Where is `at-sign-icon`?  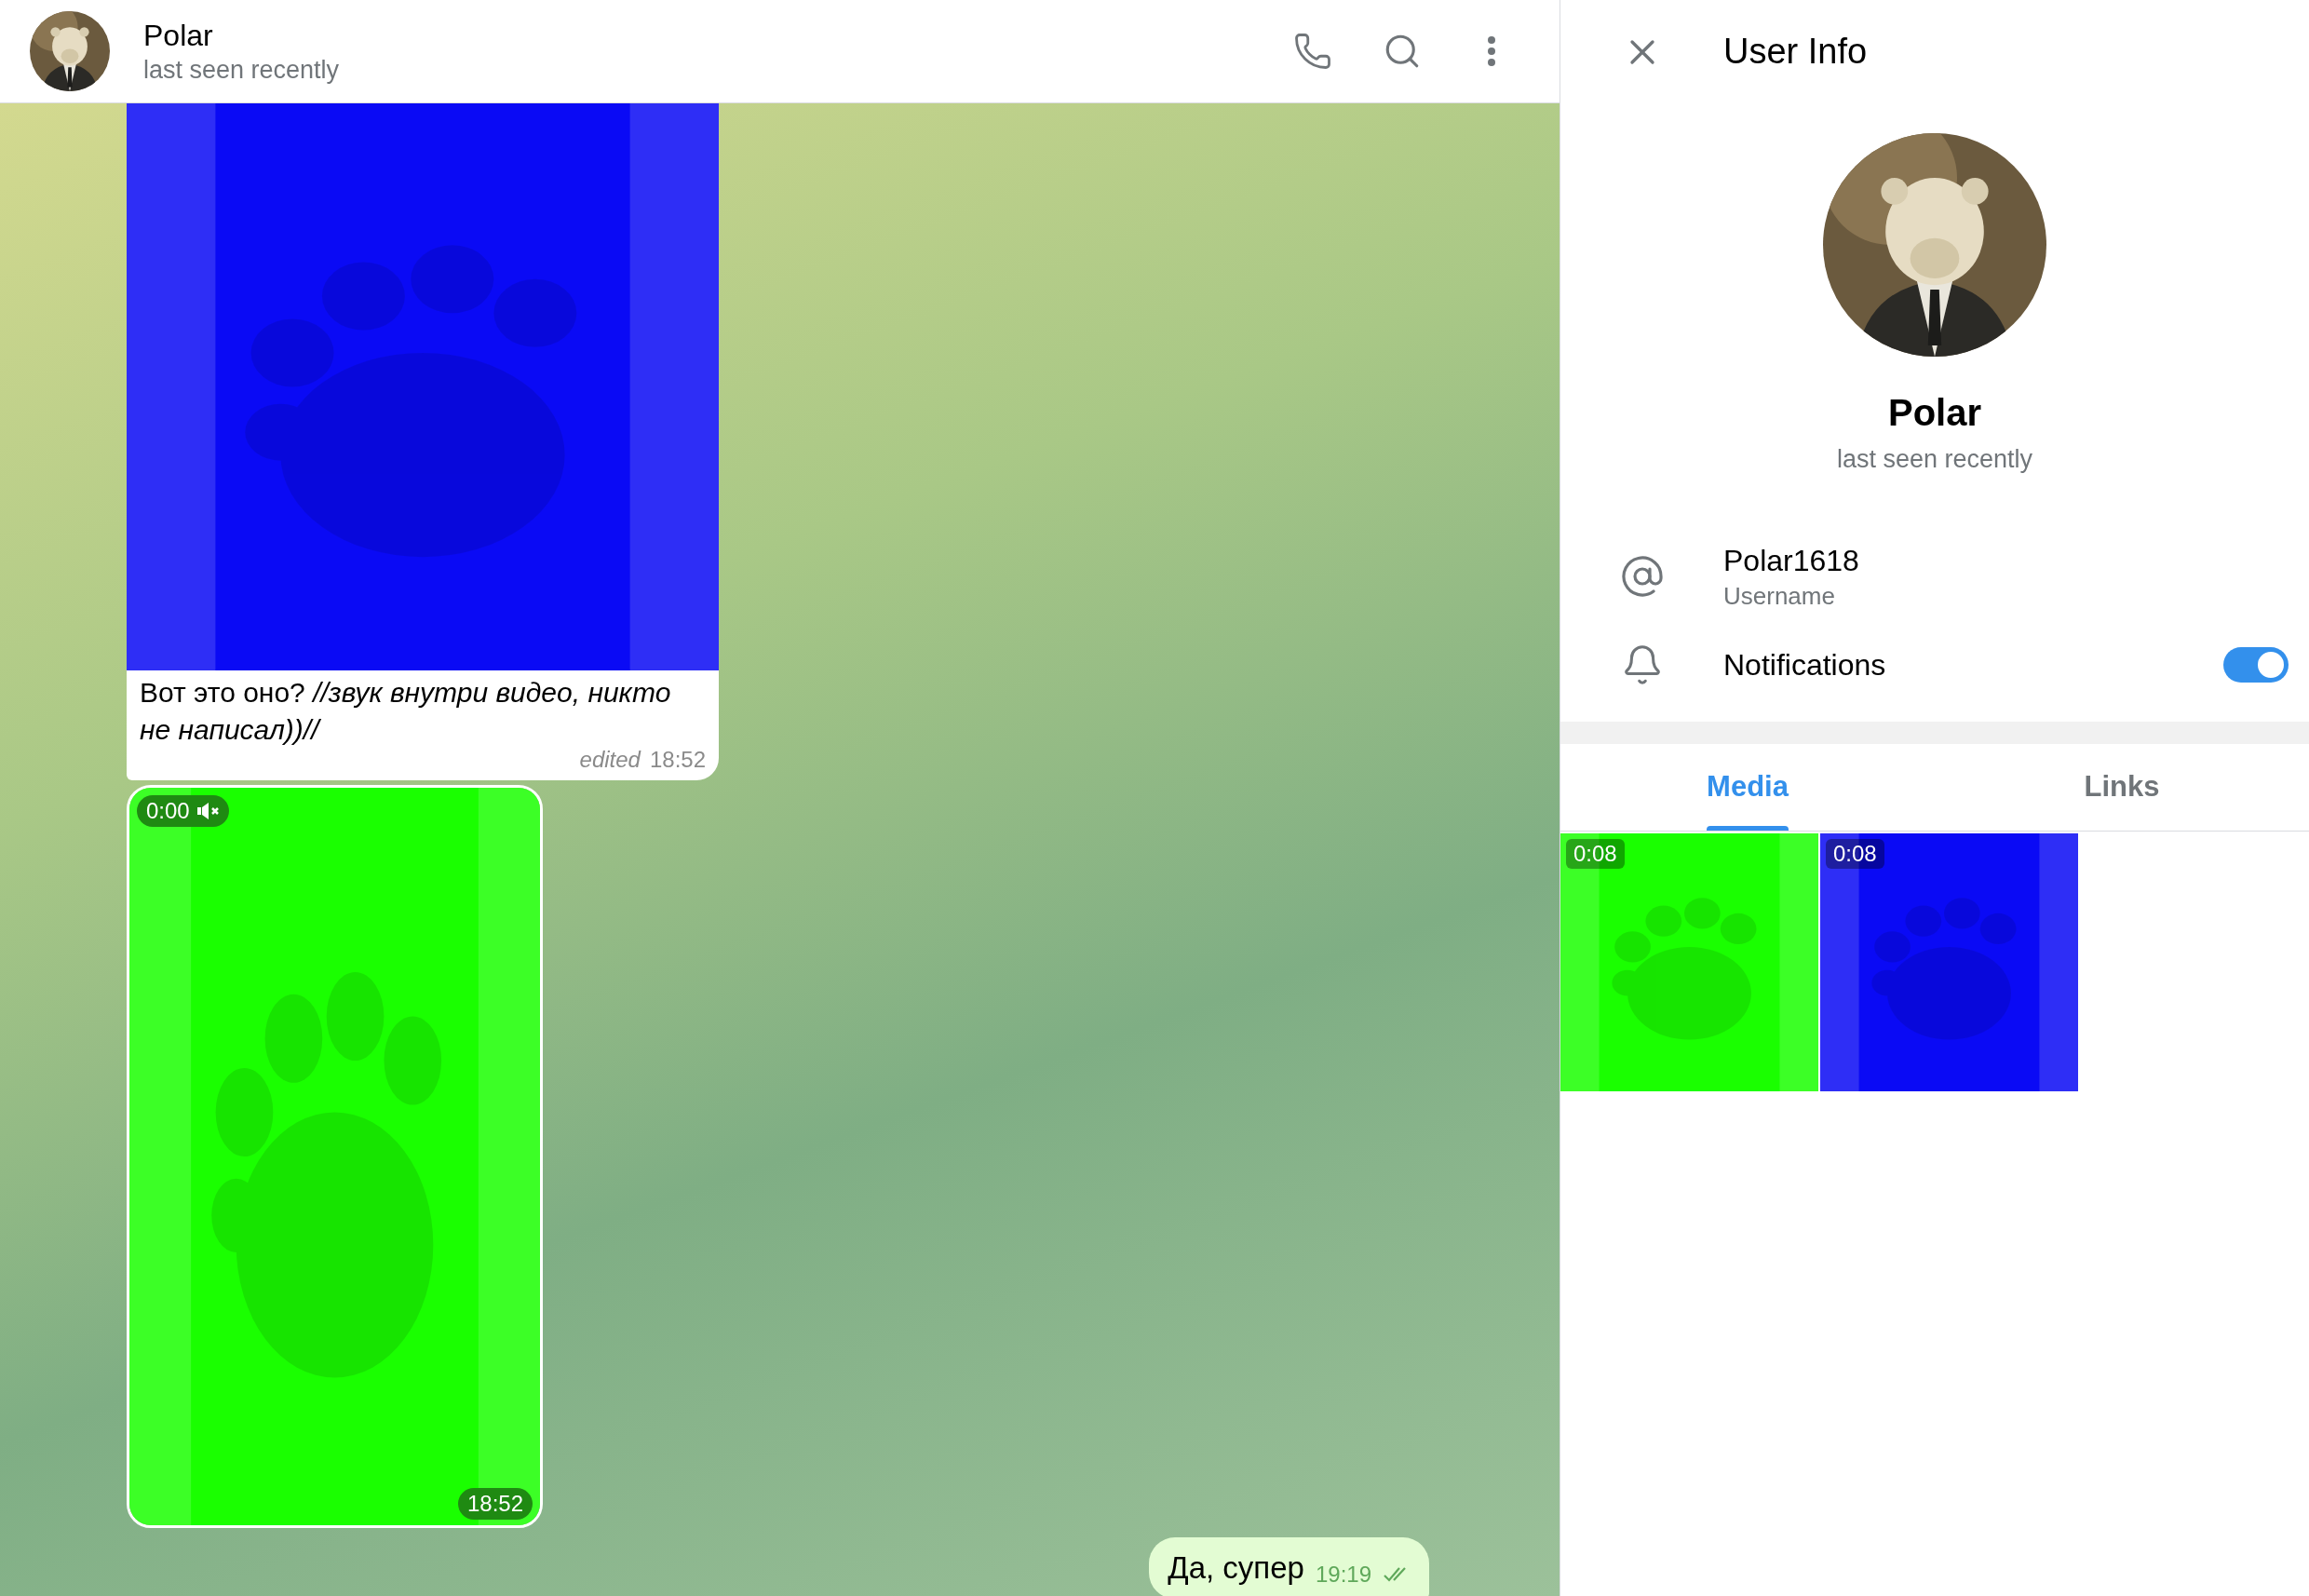 at-sign-icon is located at coordinates (1642, 576).